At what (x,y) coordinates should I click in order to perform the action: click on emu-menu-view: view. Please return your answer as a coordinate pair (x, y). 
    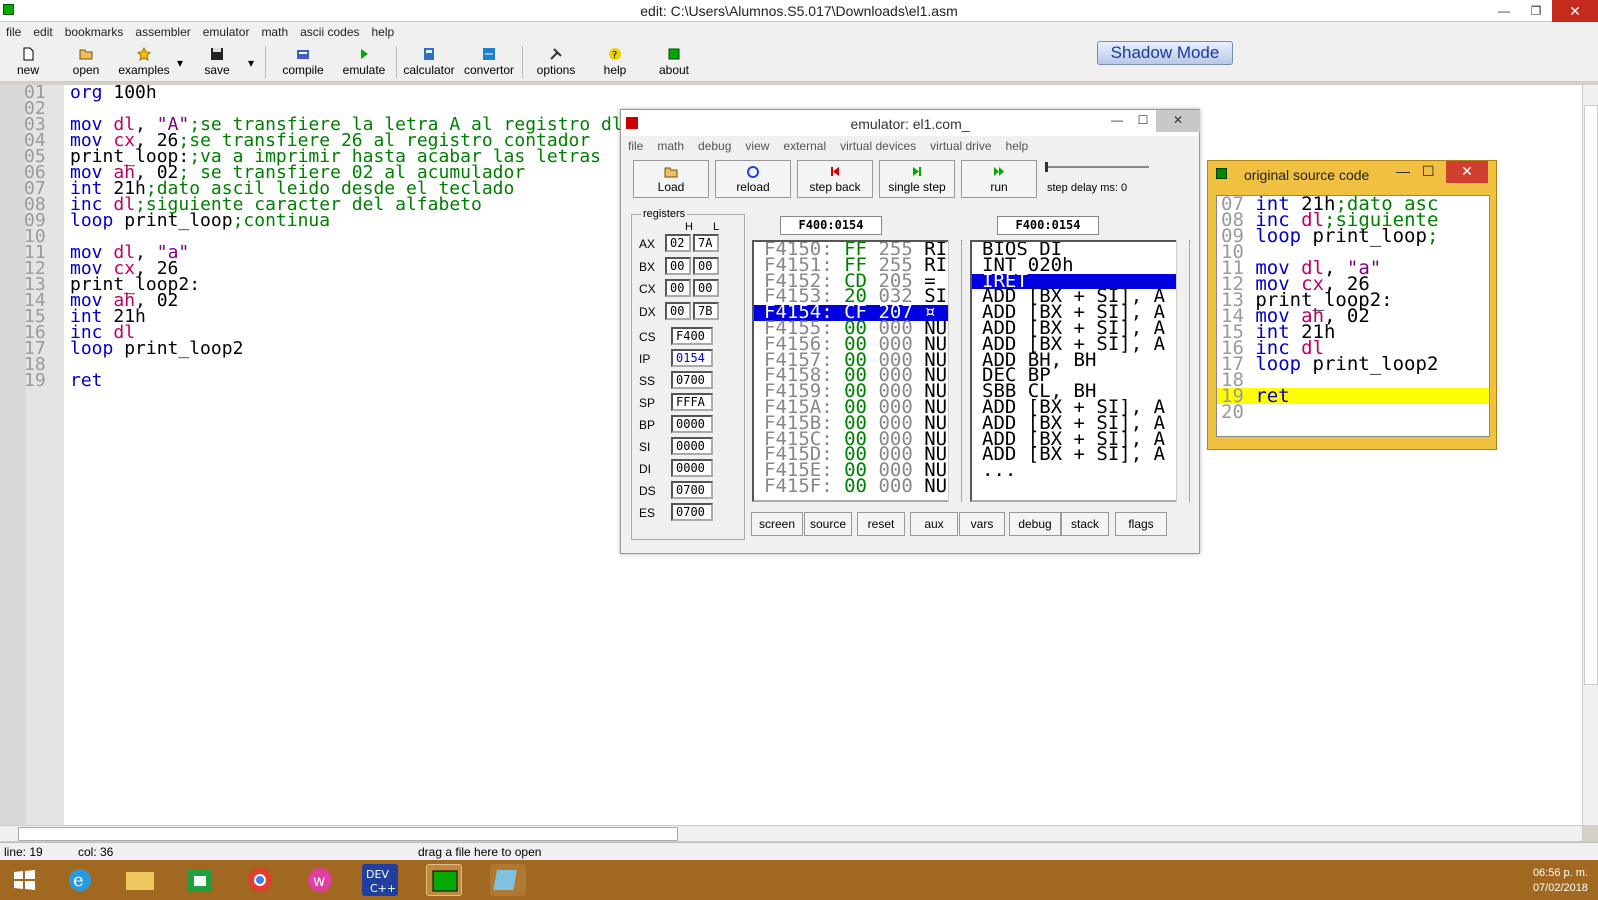
    Looking at the image, I should click on (757, 146).